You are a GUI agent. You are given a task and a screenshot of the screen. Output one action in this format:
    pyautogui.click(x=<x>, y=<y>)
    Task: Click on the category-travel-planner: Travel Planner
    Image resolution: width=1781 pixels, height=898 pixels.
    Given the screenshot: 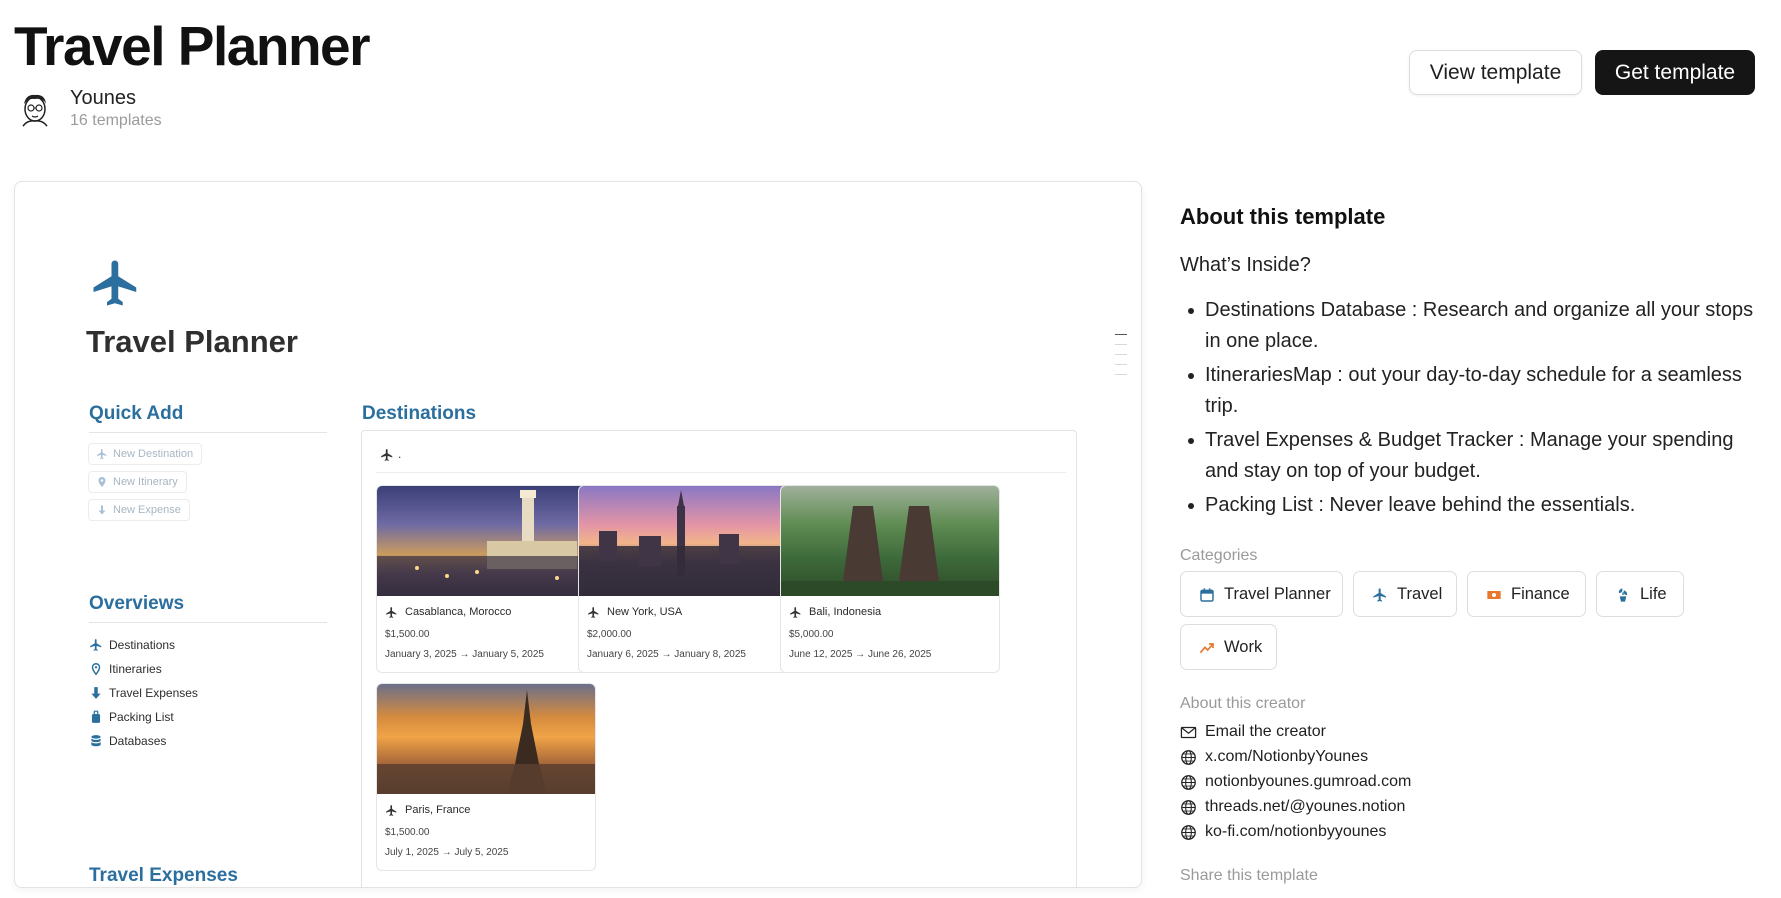 What is the action you would take?
    pyautogui.click(x=1261, y=594)
    